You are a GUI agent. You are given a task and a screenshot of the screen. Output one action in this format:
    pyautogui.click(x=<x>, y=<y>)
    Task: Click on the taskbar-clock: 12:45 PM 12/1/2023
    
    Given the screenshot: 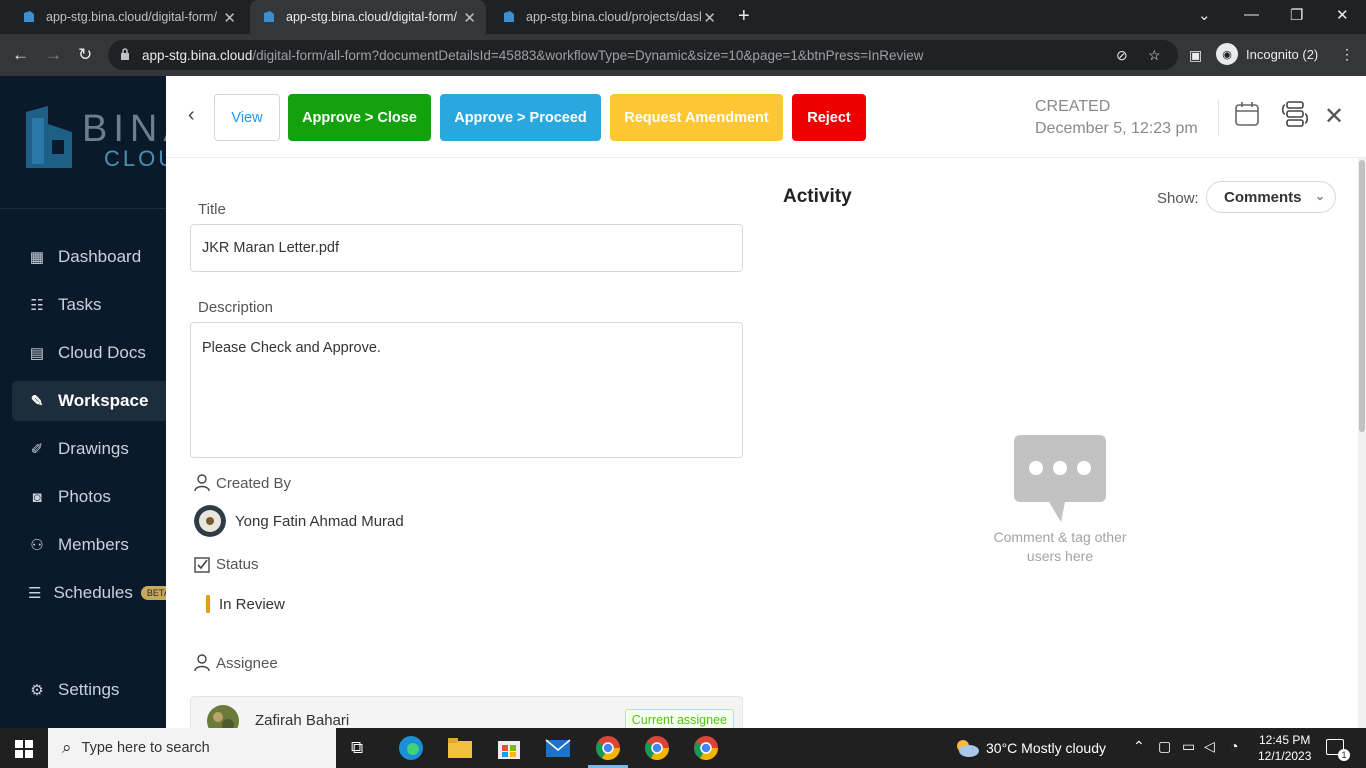 What is the action you would take?
    pyautogui.click(x=1284, y=748)
    